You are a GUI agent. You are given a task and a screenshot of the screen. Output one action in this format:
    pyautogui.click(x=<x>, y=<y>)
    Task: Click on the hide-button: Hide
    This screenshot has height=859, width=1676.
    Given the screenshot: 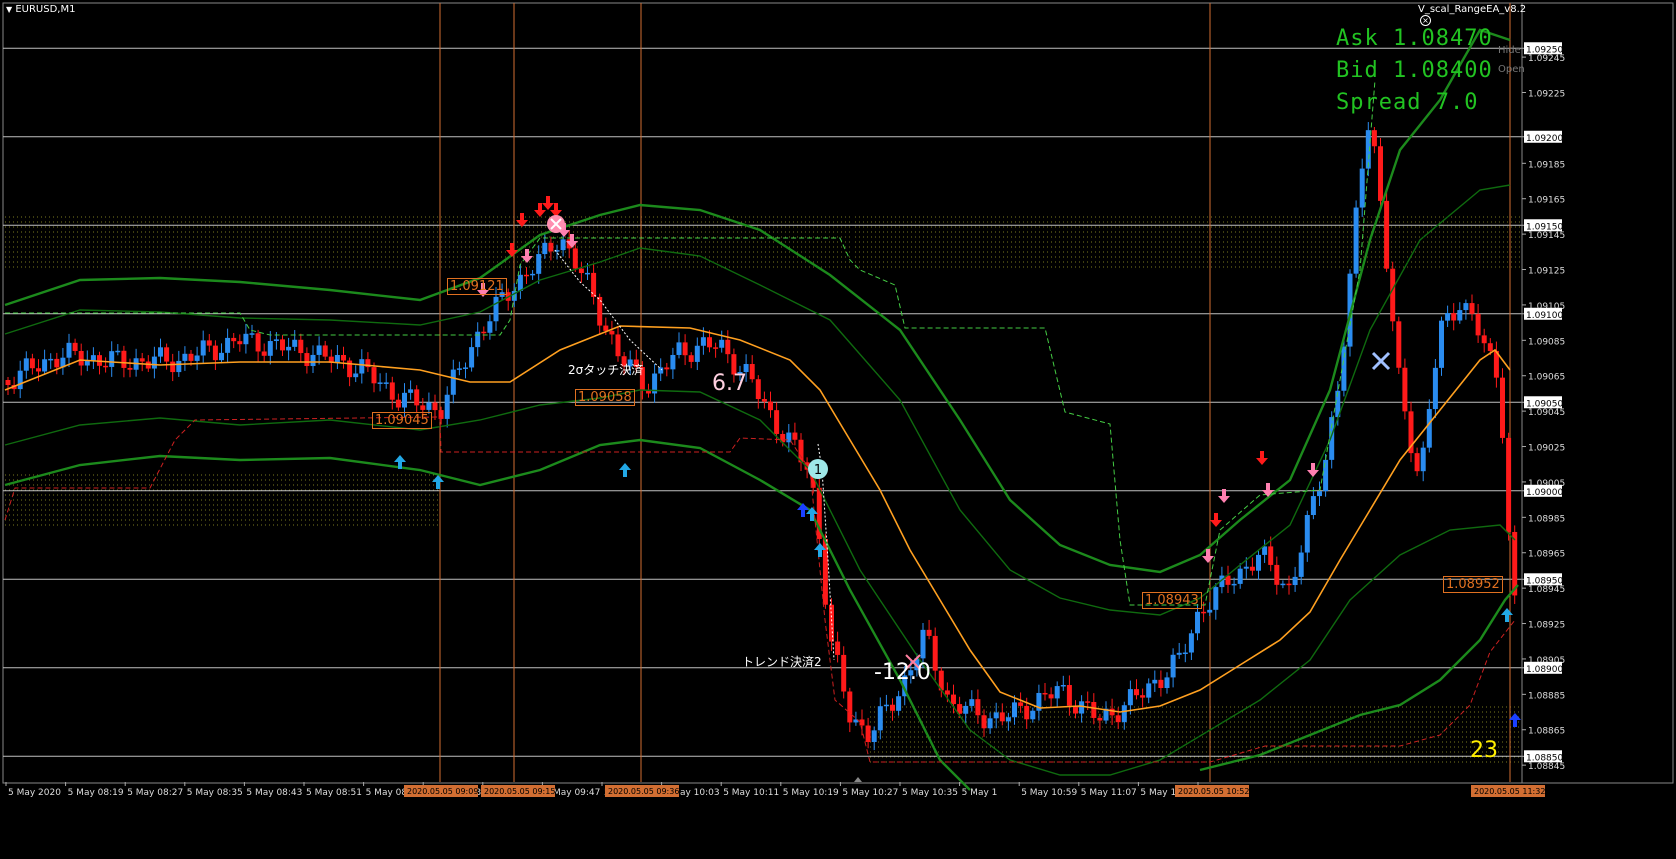 What is the action you would take?
    pyautogui.click(x=1509, y=50)
    